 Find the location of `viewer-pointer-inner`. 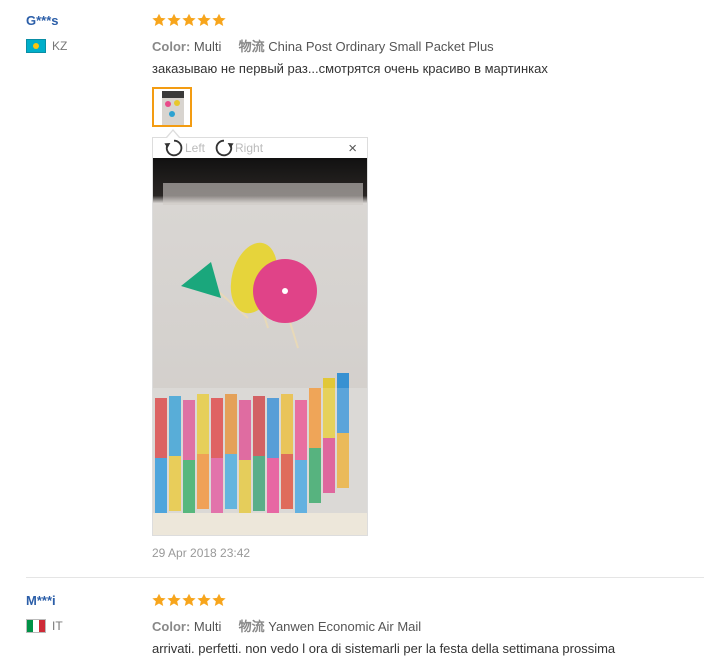

viewer-pointer-inner is located at coordinates (173, 134).